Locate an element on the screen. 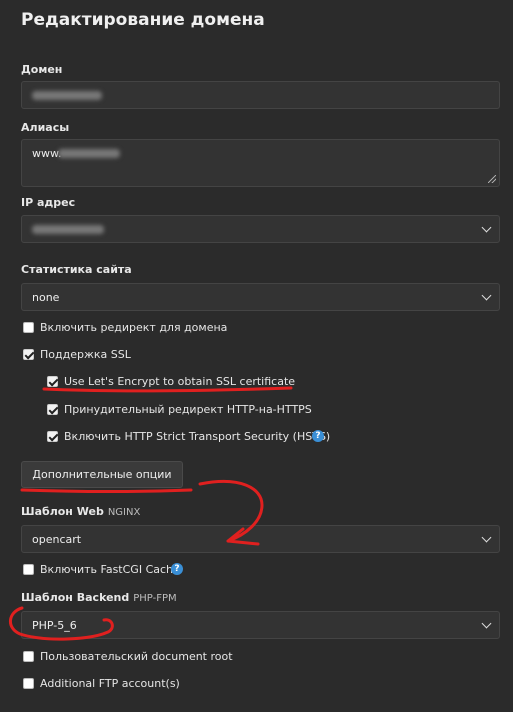 This screenshot has width=513, height=712. redirect-label: Включить редирект для домена is located at coordinates (134, 327).